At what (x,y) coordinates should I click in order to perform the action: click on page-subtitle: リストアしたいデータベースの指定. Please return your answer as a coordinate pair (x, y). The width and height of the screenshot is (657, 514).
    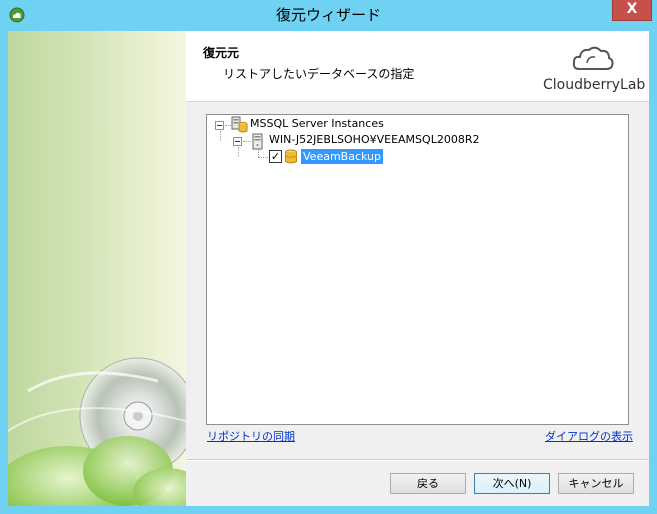
    Looking at the image, I should click on (319, 74).